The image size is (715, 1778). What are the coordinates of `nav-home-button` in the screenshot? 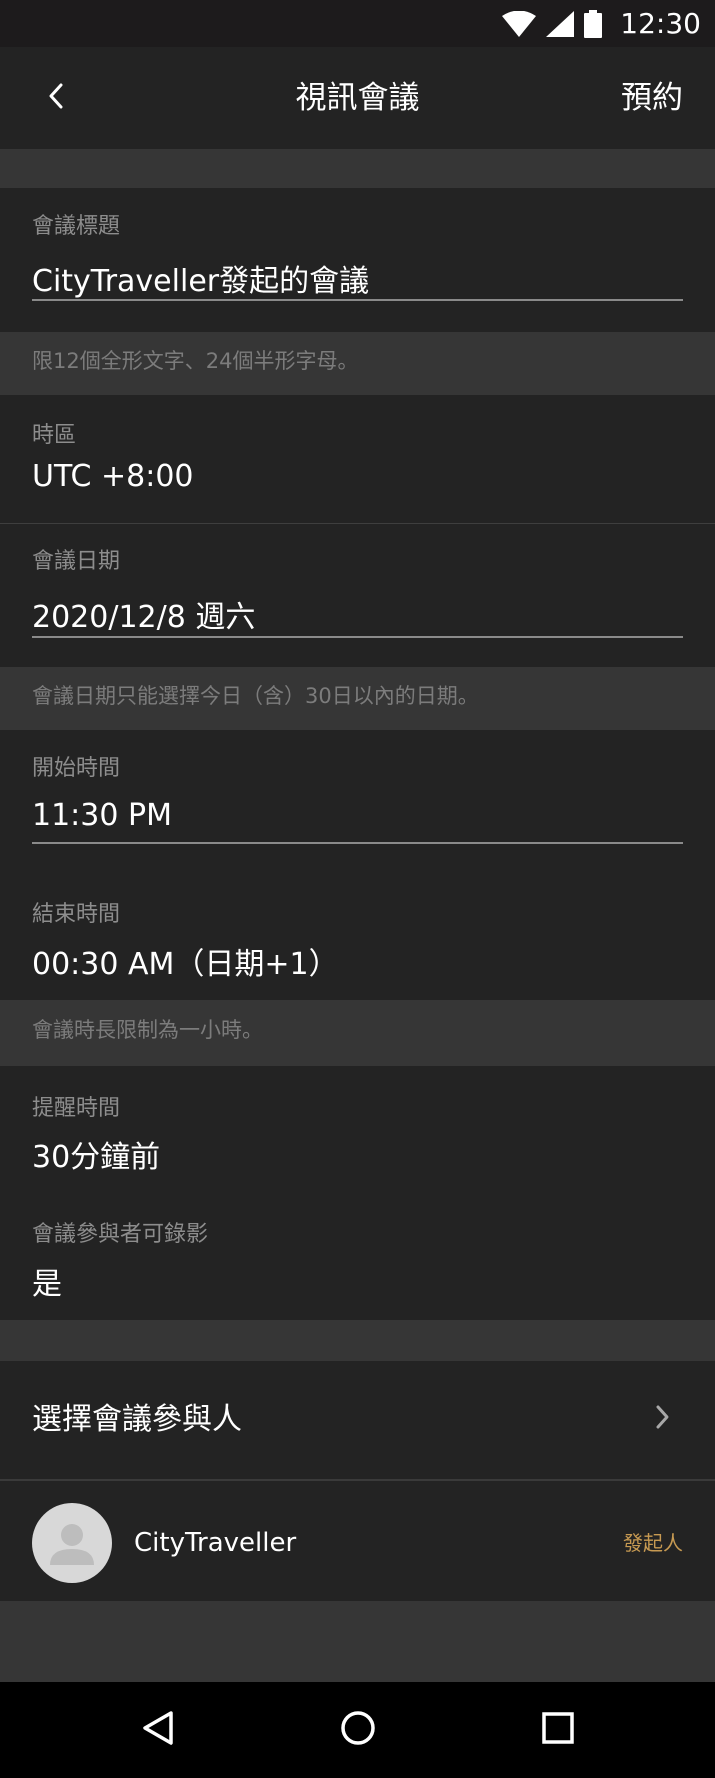 It's located at (358, 1730).